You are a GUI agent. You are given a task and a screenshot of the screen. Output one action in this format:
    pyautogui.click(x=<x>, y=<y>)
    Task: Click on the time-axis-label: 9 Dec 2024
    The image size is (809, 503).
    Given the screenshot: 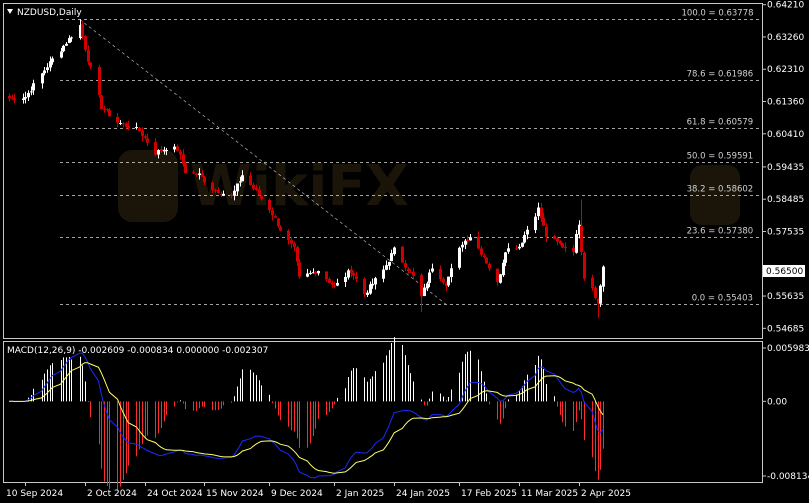 What is the action you would take?
    pyautogui.click(x=297, y=494)
    